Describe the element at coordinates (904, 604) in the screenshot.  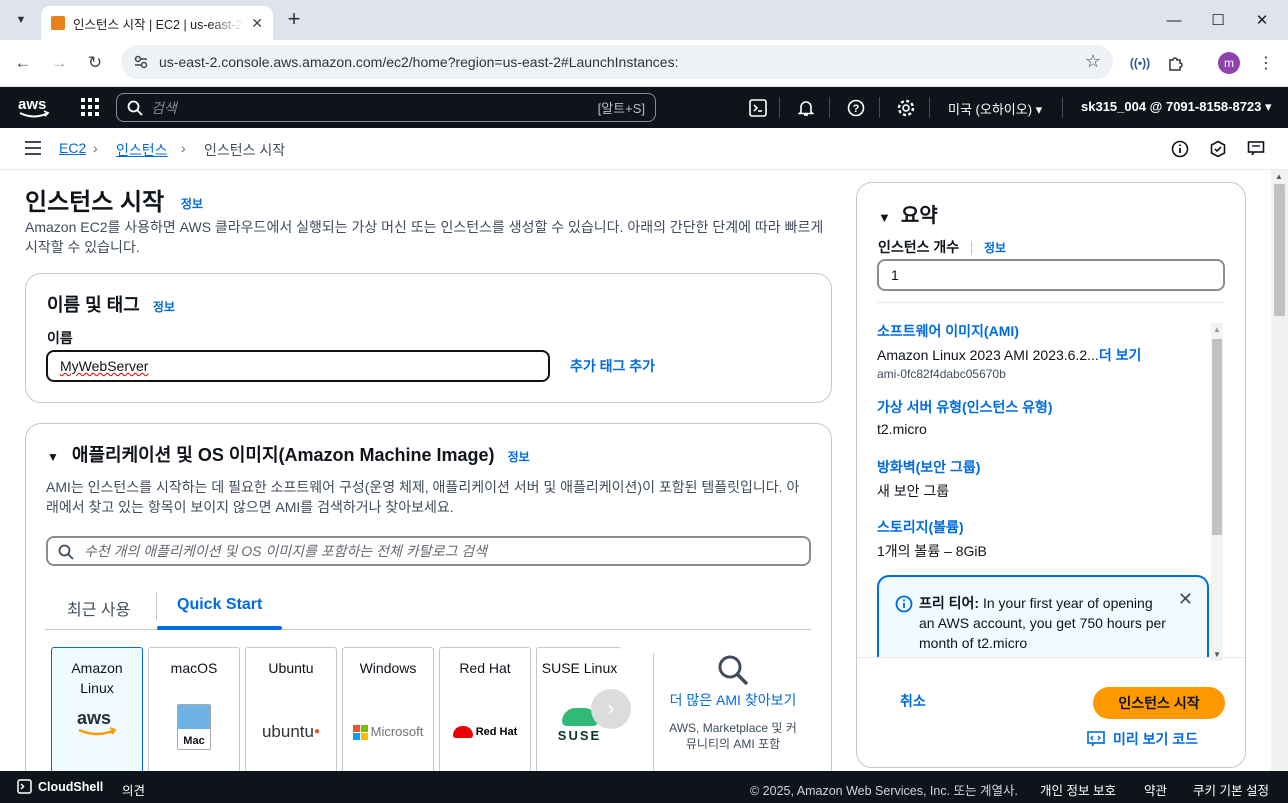
I see `info-icon` at that location.